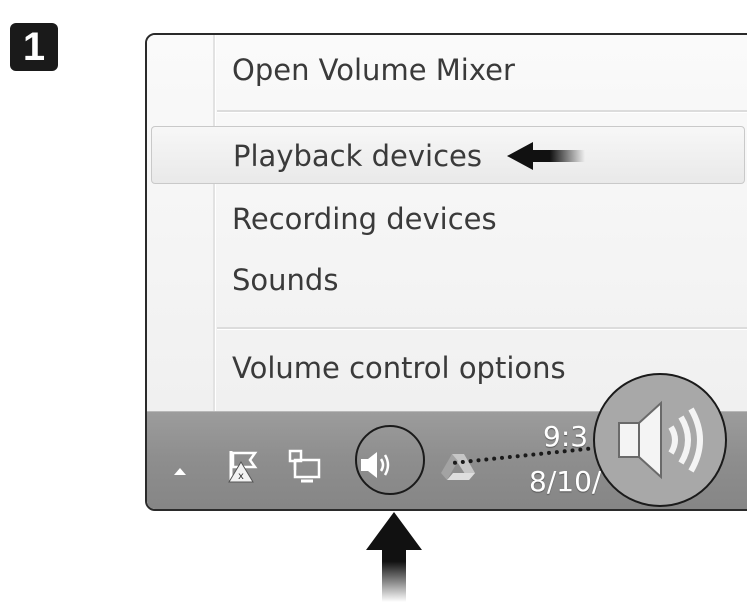  Describe the element at coordinates (241, 476) in the screenshot. I see `svg-text: x` at that location.